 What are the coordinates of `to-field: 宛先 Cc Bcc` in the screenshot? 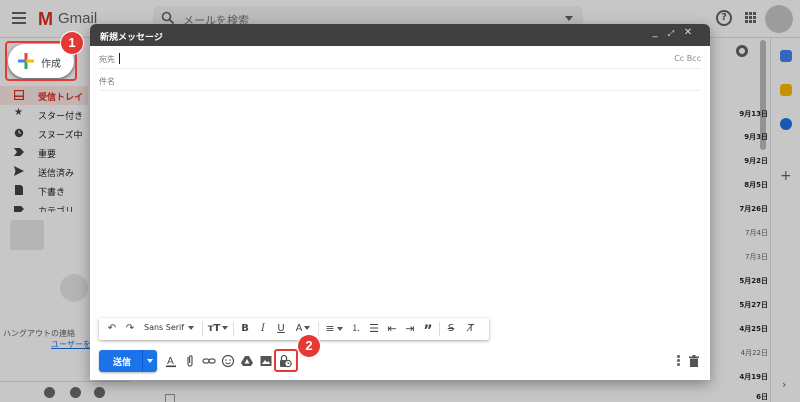 It's located at (400, 58).